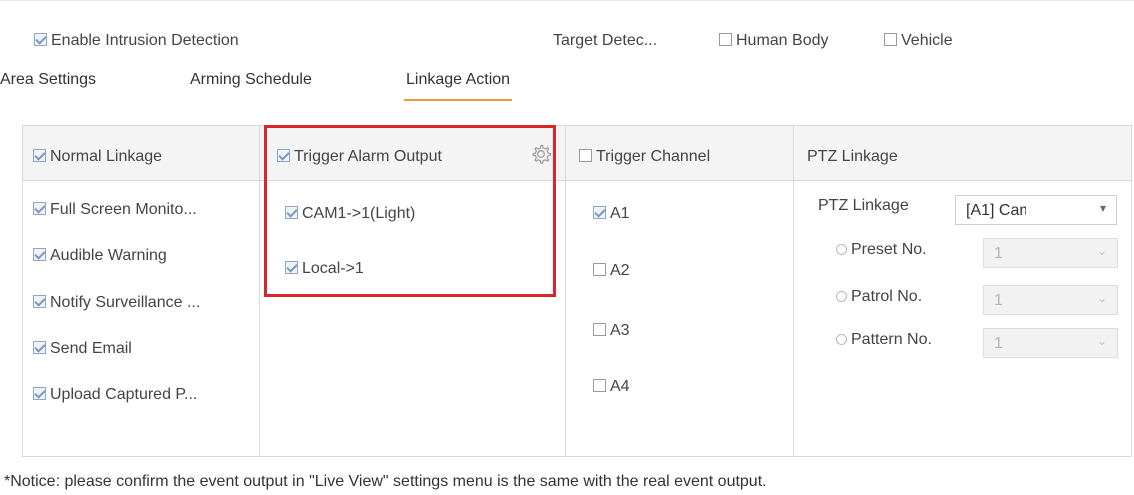 The image size is (1134, 495). I want to click on ptz-linkage-header: PTZ Linkage, so click(852, 156).